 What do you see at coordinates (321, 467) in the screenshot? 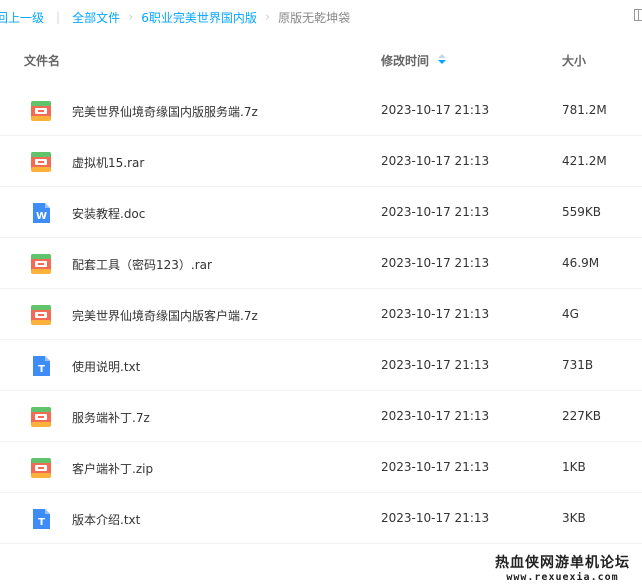
I see `table-row: 客户端补丁.zip 2023-10-17 21:13 1KB` at bounding box center [321, 467].